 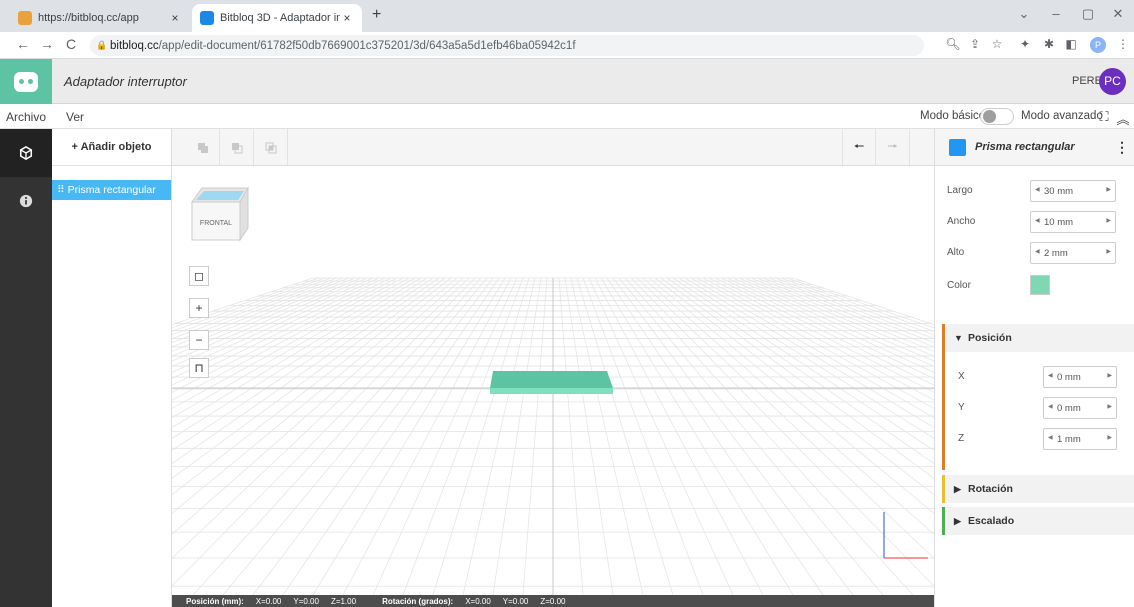 I want to click on scale-section: ▶ Escalado, so click(x=1038, y=521).